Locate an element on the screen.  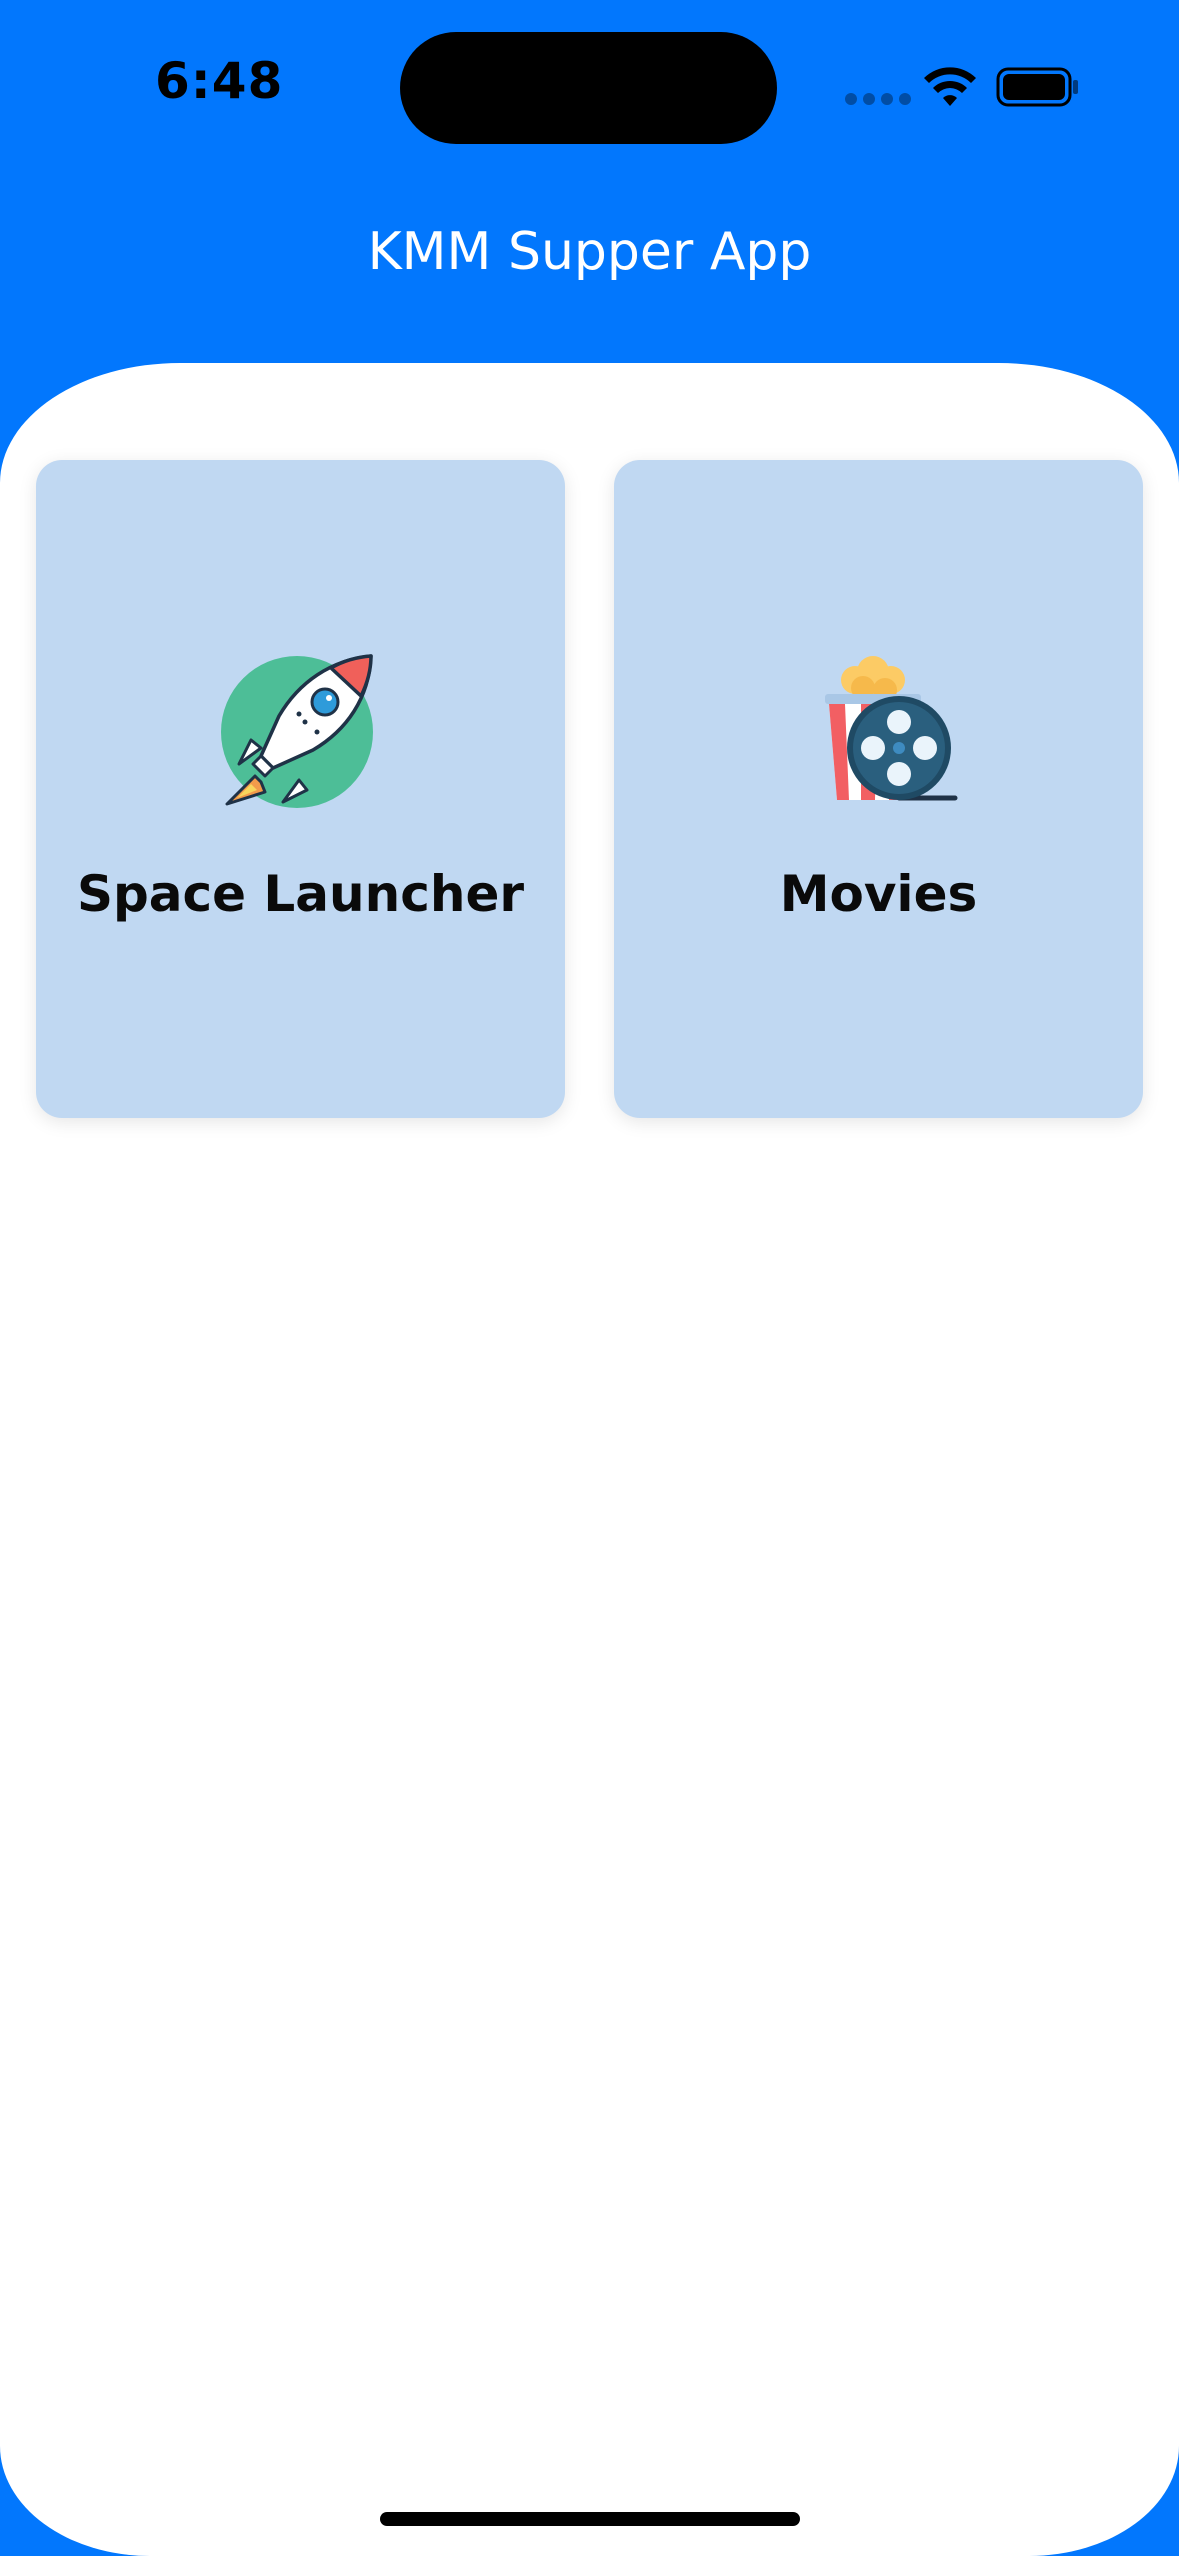
movies-card: Movies is located at coordinates (878, 789).